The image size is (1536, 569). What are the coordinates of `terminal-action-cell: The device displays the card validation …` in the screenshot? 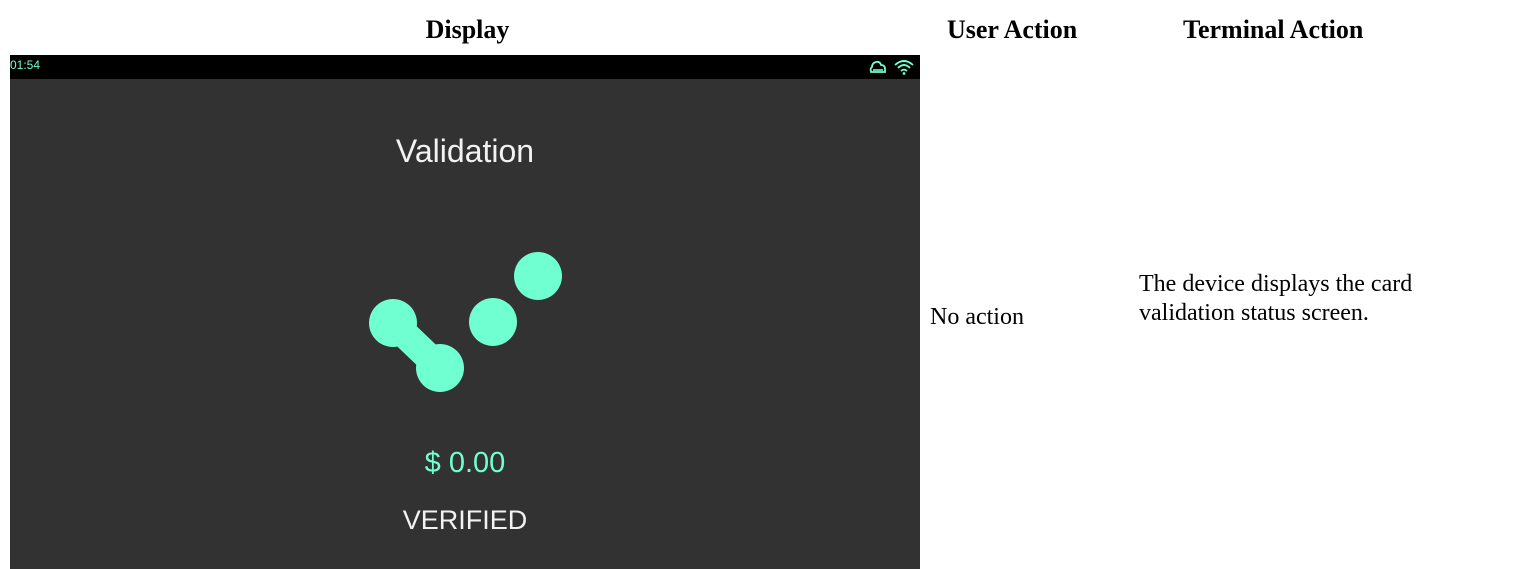 It's located at (1276, 298).